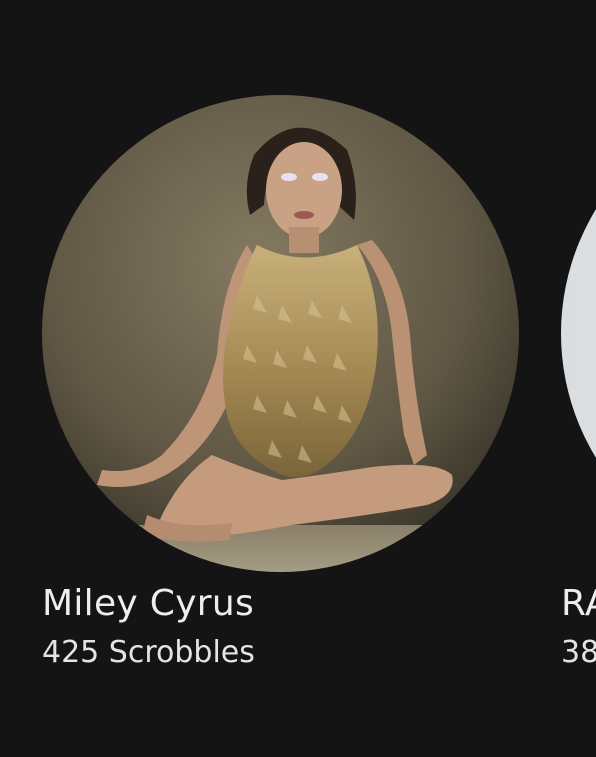  Describe the element at coordinates (578, 652) in the screenshot. I see `scrobble-count: 38` at that location.